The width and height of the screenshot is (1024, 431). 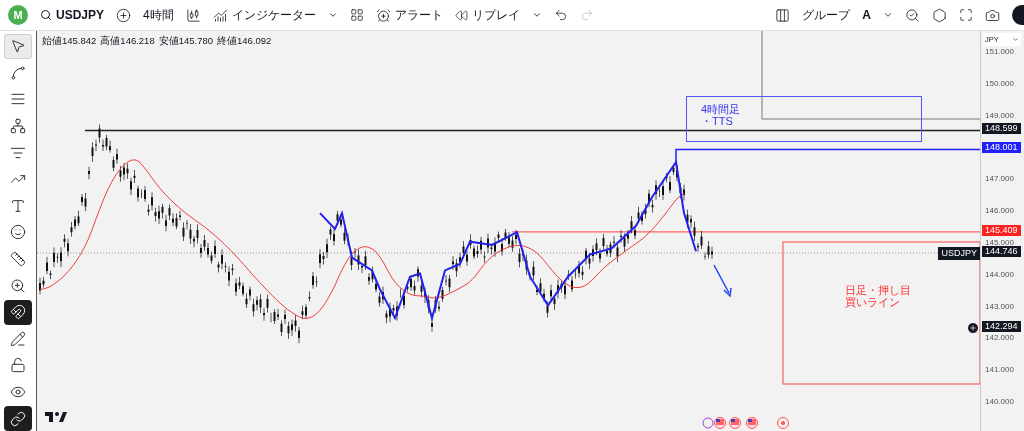 I want to click on price-tag: 145.409, so click(x=1001, y=230).